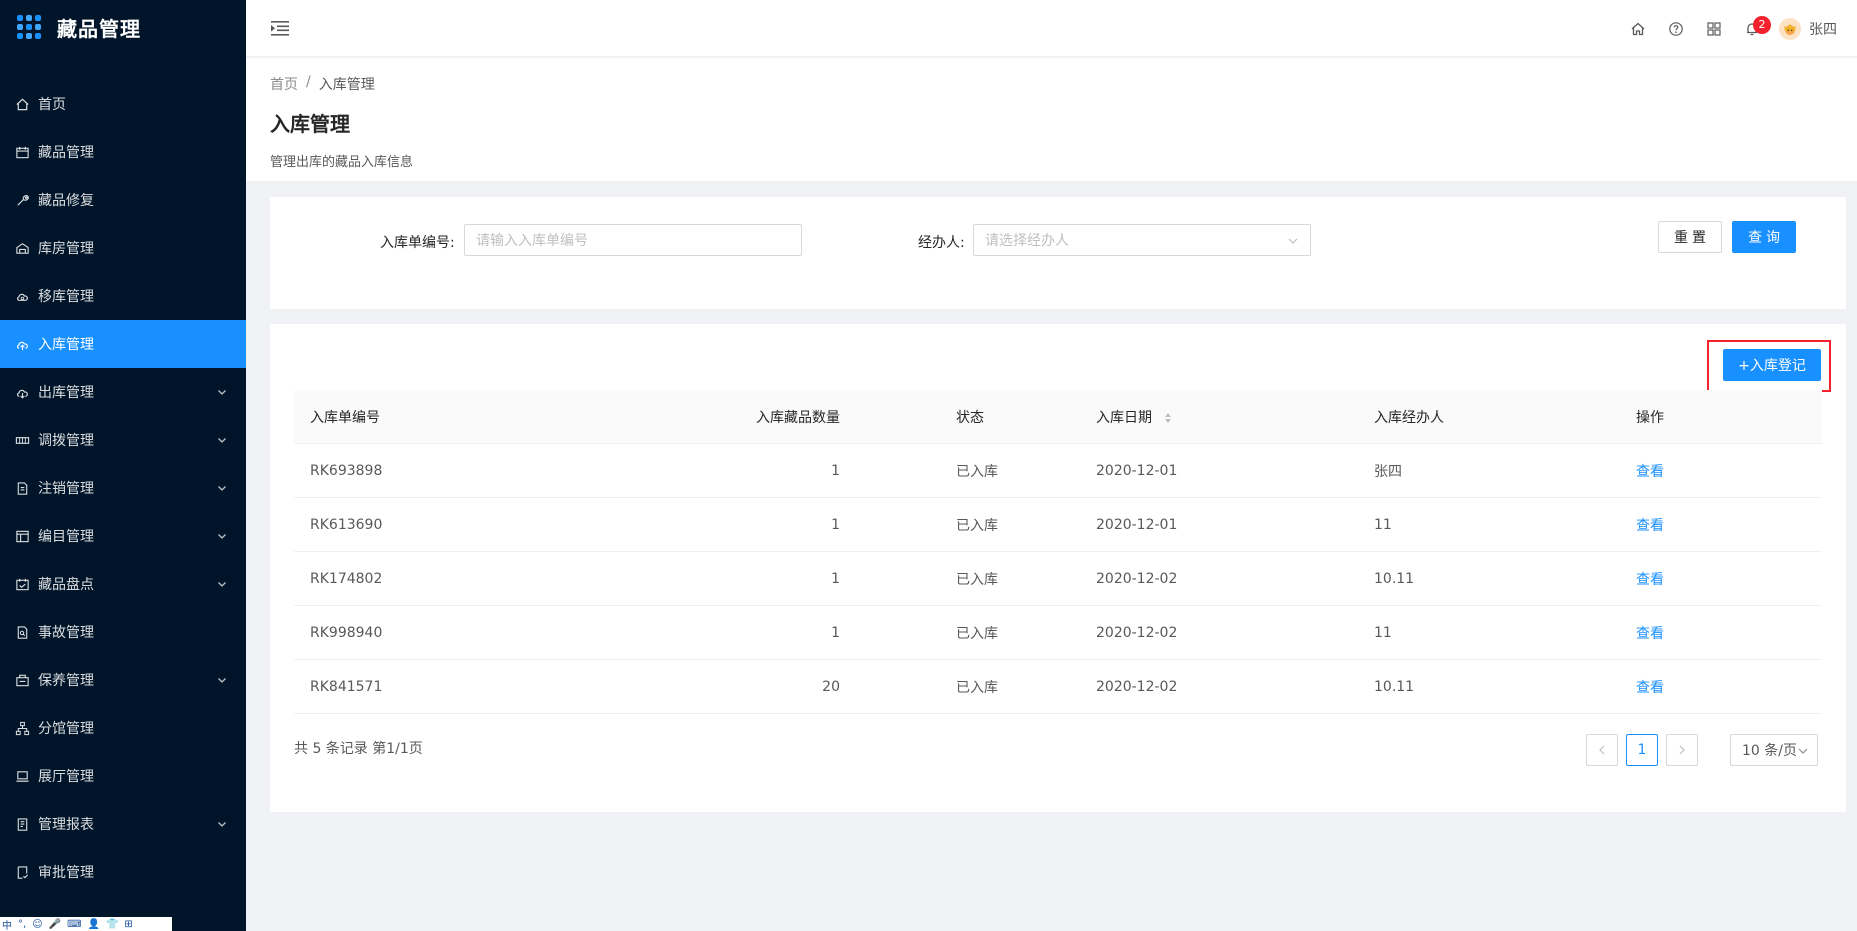 This screenshot has width=1857, height=931. Describe the element at coordinates (1394, 686) in the screenshot. I see `cell-handler: 10.11` at that location.